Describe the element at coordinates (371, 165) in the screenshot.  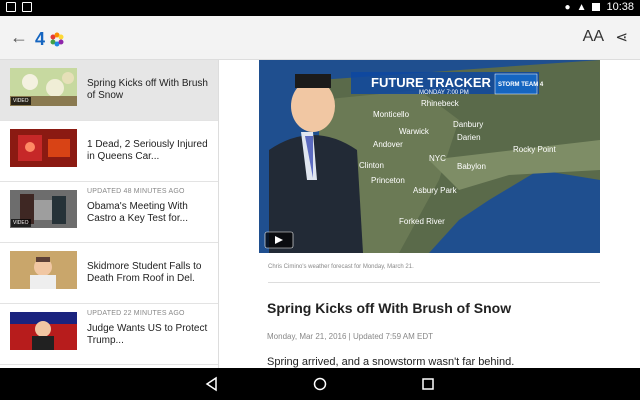
I see `map-label: Clinton` at that location.